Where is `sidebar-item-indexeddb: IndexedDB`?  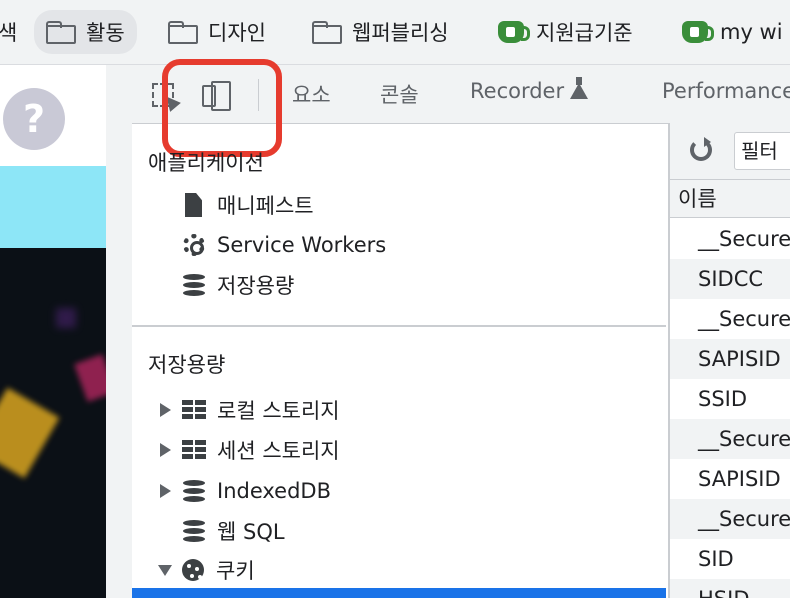 sidebar-item-indexeddb: IndexedDB is located at coordinates (231, 491).